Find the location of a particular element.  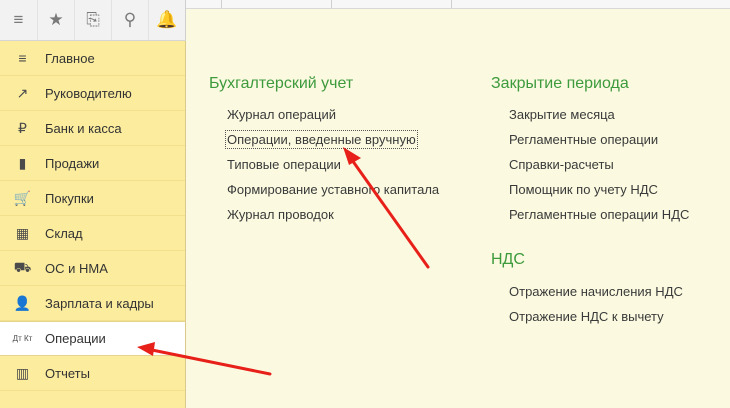

section-title-vat: НДС is located at coordinates (508, 259).